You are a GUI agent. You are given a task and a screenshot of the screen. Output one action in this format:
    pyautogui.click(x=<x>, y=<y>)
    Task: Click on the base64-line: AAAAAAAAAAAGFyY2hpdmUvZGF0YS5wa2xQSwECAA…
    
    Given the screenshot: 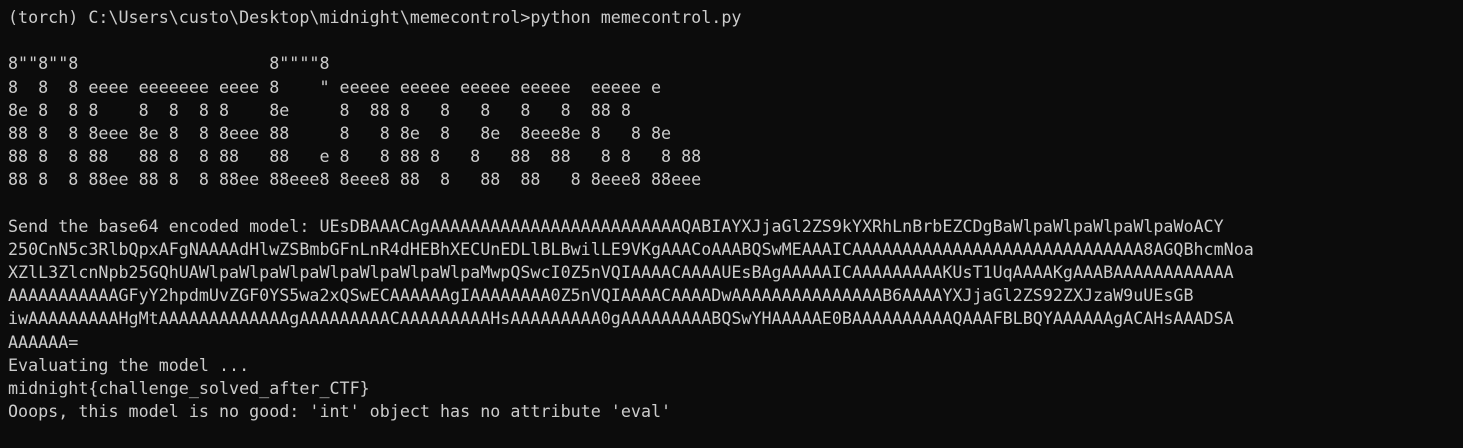 What is the action you would take?
    pyautogui.click(x=601, y=295)
    